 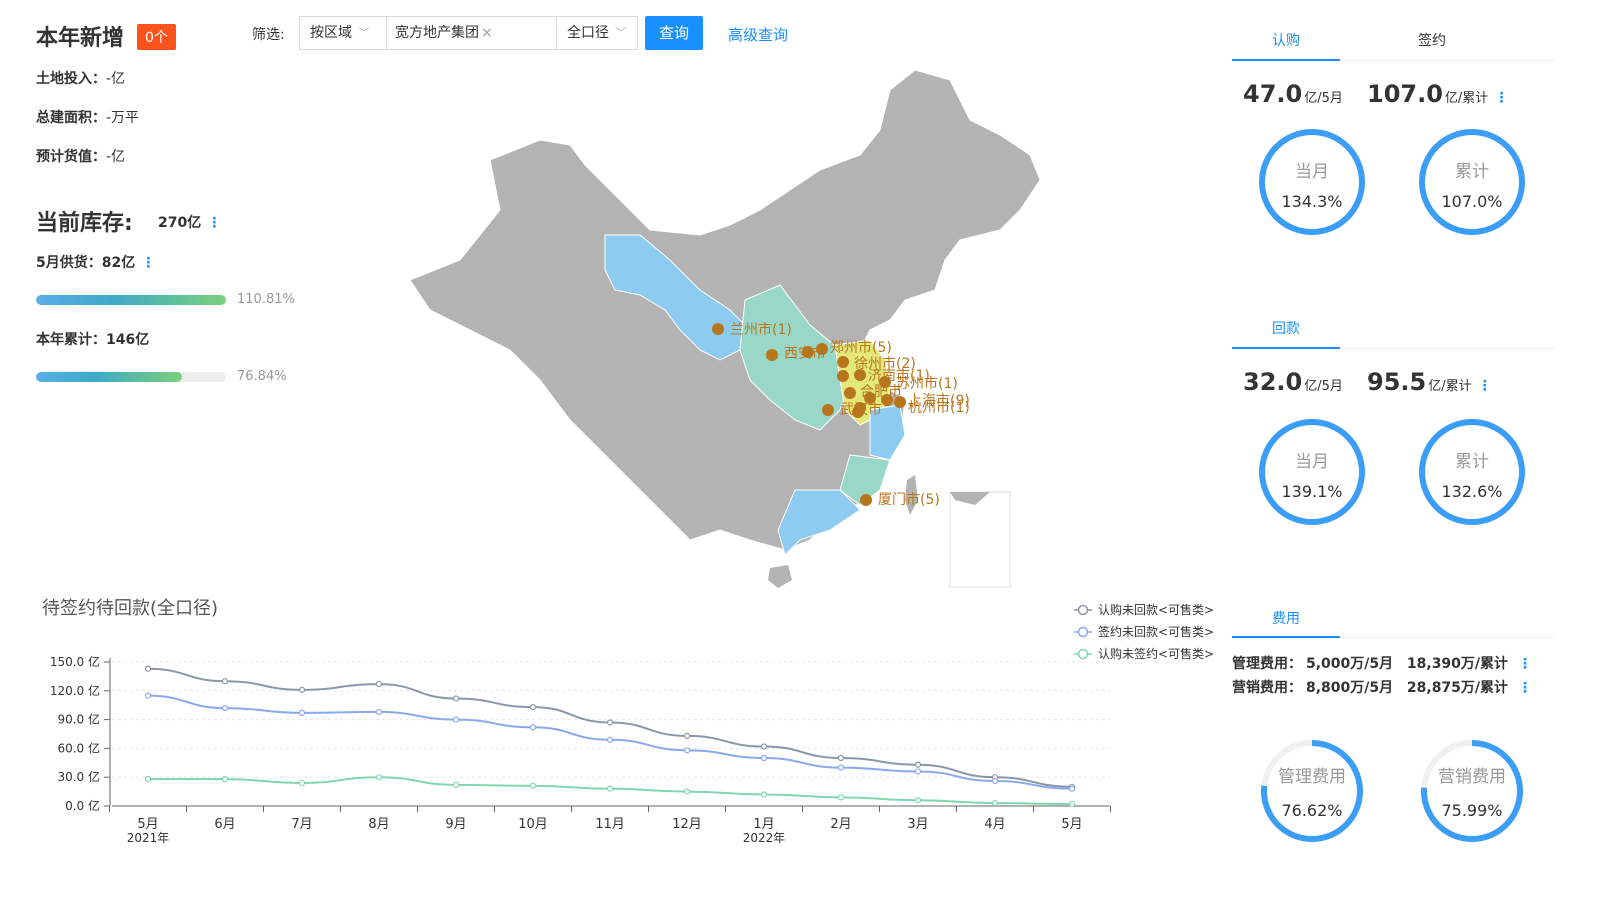 What do you see at coordinates (116, 79) in the screenshot?
I see `land-investment-value: -亿` at bounding box center [116, 79].